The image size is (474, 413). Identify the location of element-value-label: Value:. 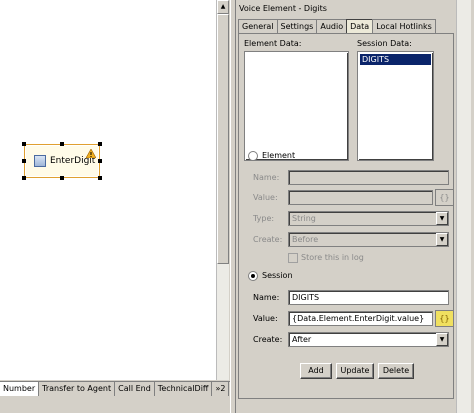
(265, 197).